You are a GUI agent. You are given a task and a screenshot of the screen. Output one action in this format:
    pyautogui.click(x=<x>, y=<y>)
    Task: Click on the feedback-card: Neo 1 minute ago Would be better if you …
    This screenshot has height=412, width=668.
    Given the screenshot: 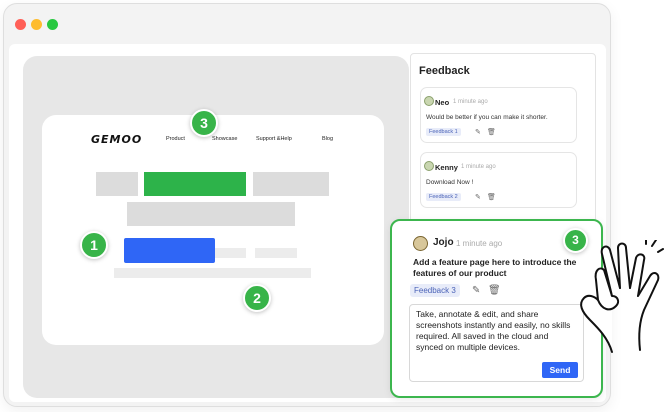 What is the action you would take?
    pyautogui.click(x=498, y=115)
    